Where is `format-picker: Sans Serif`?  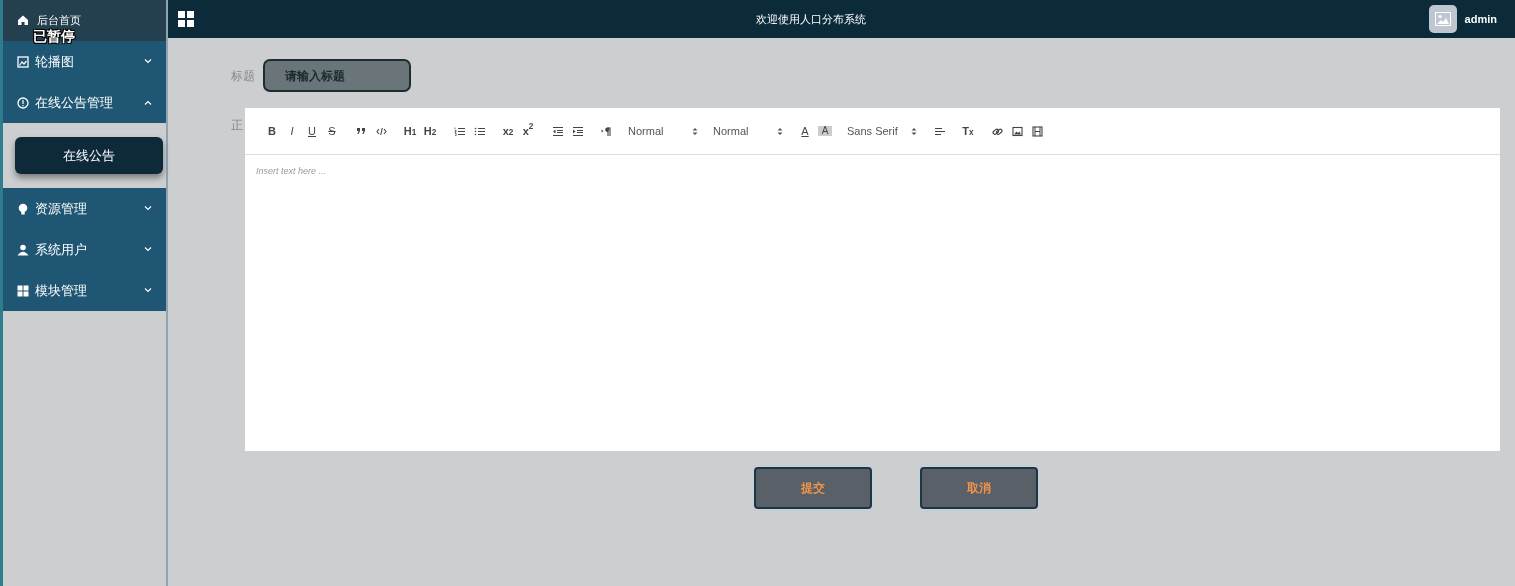
format-picker: Sans Serif is located at coordinates (882, 131).